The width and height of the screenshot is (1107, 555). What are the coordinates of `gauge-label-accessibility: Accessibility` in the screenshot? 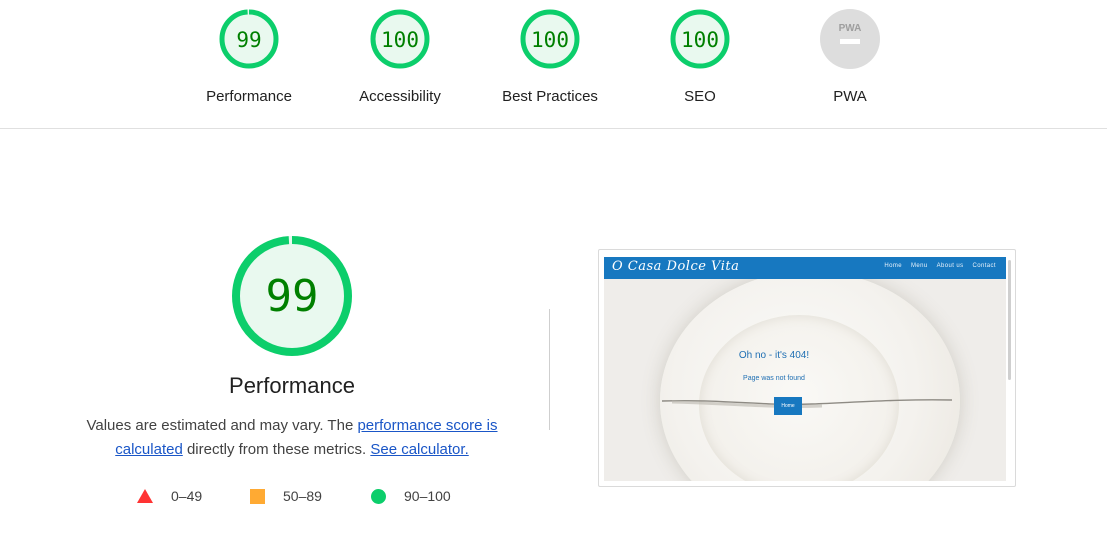 It's located at (400, 96).